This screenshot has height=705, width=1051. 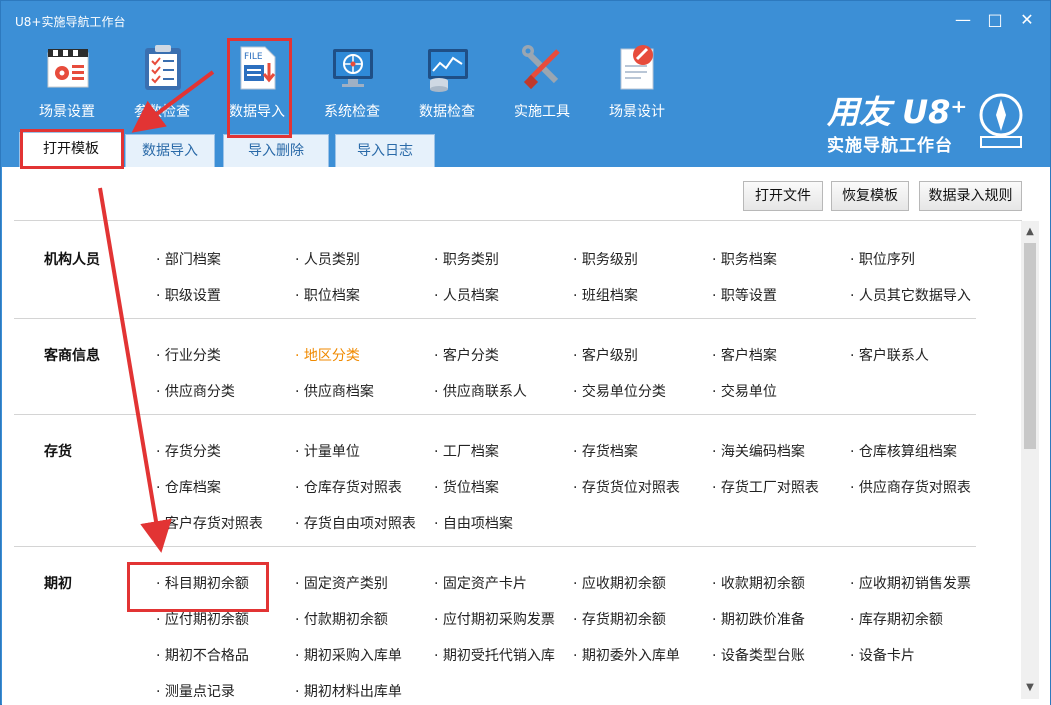 What do you see at coordinates (67, 81) in the screenshot?
I see `toolbar-scene-settings: 场景设置` at bounding box center [67, 81].